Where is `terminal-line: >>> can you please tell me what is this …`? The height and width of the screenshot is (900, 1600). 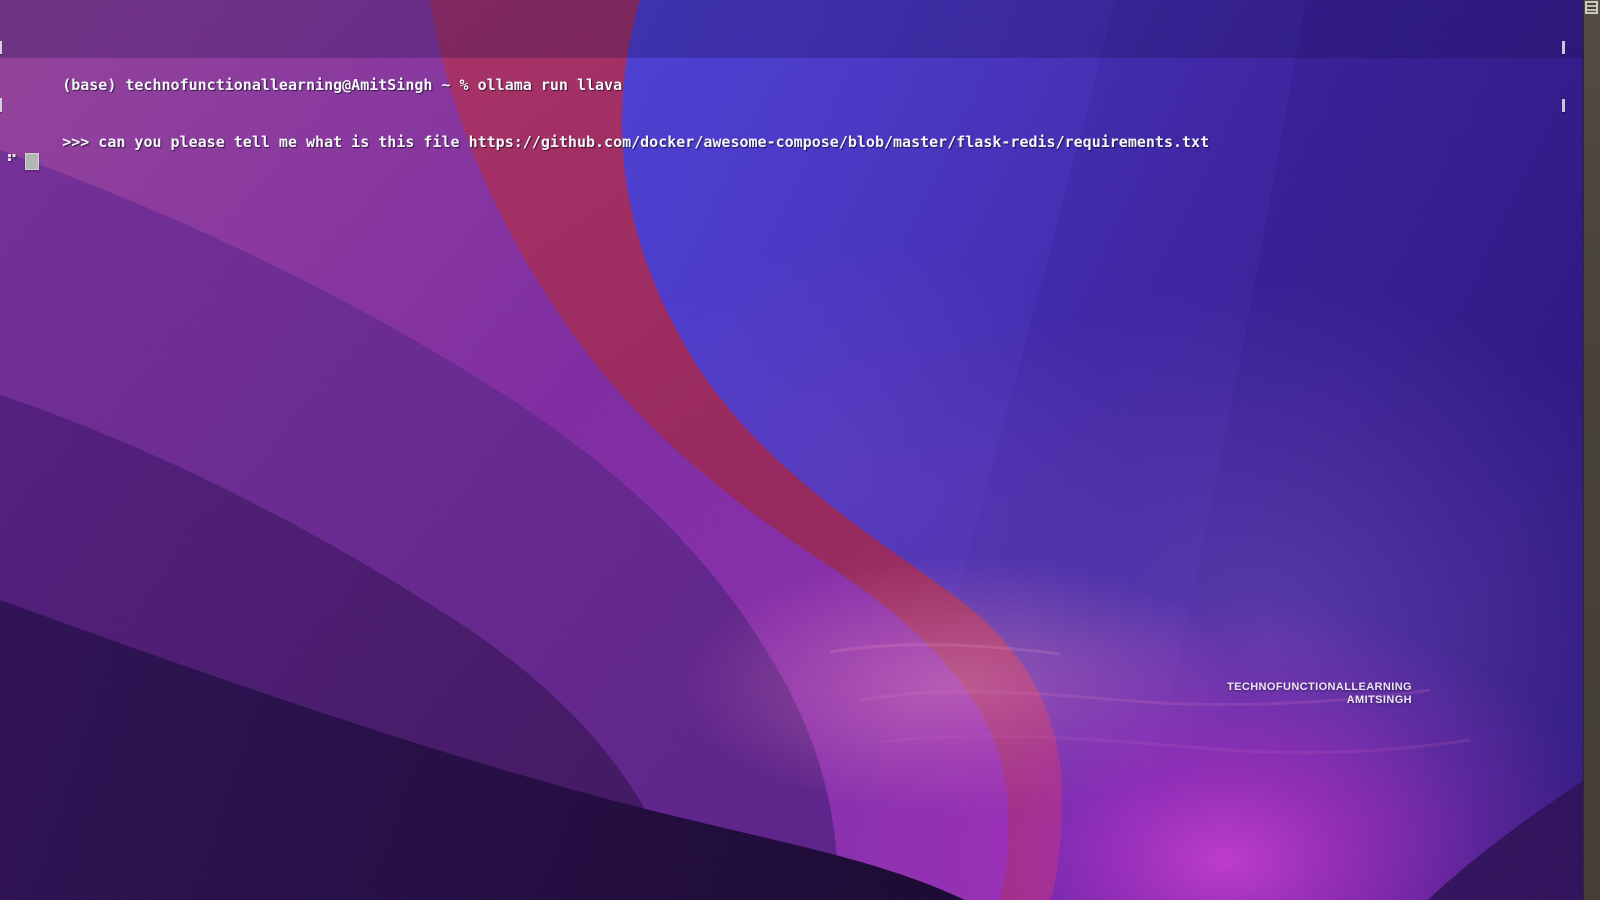 terminal-line: >>> can you please tell me what is this … is located at coordinates (792, 123).